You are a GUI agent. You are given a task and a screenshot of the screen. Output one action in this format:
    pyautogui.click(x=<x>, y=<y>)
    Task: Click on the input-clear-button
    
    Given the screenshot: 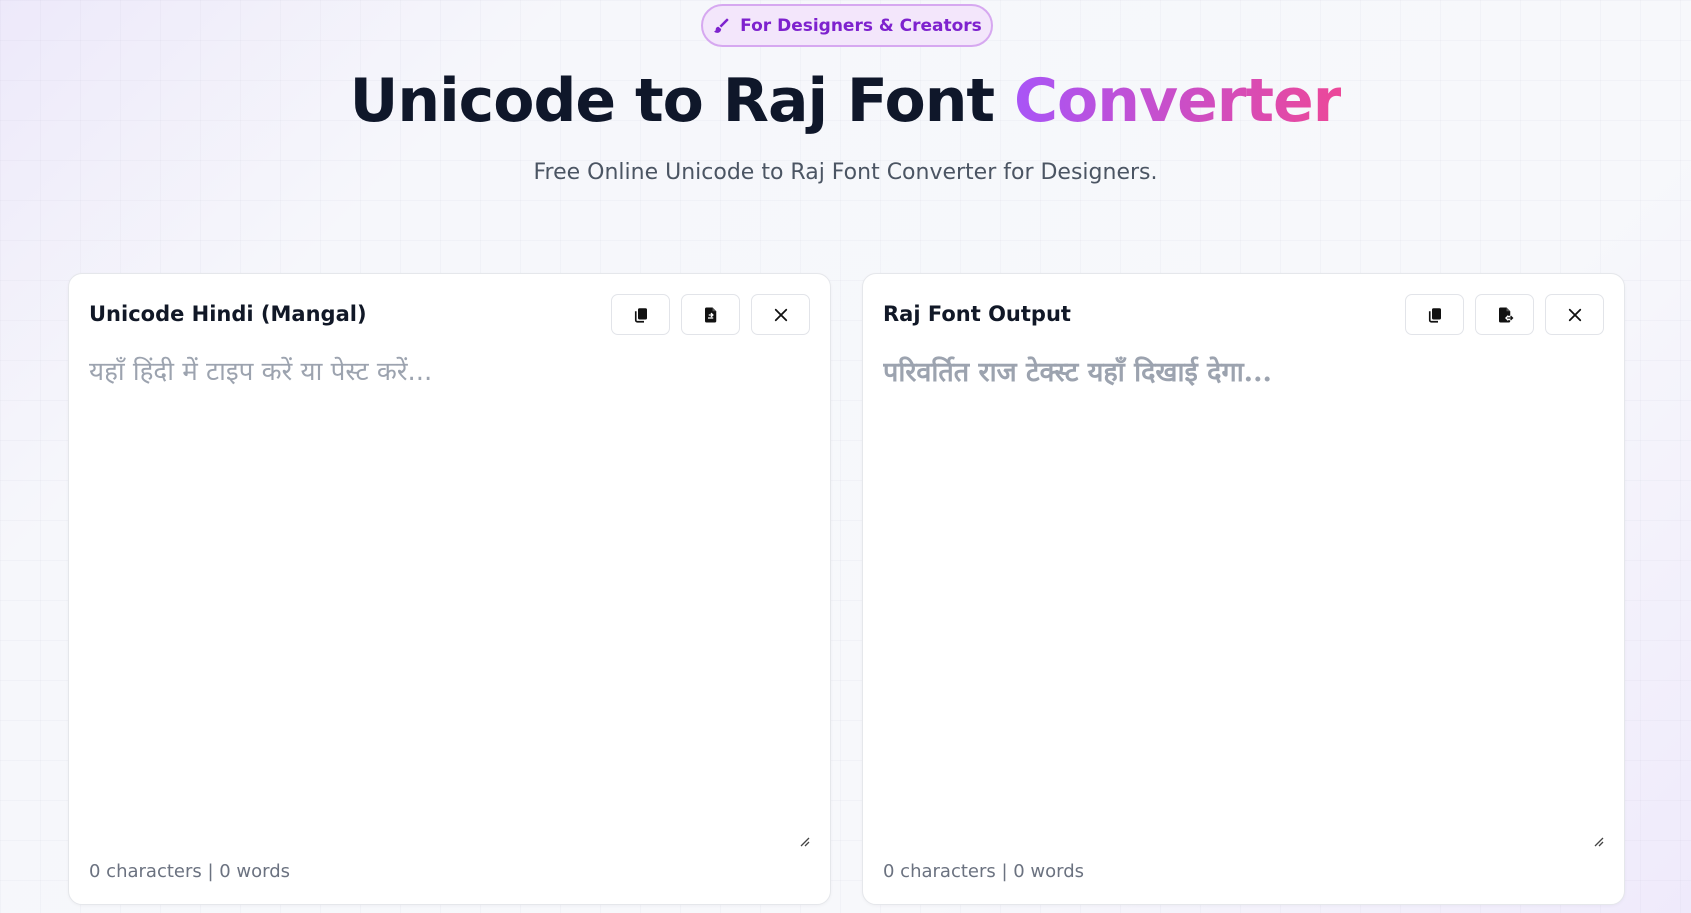 What is the action you would take?
    pyautogui.click(x=780, y=314)
    